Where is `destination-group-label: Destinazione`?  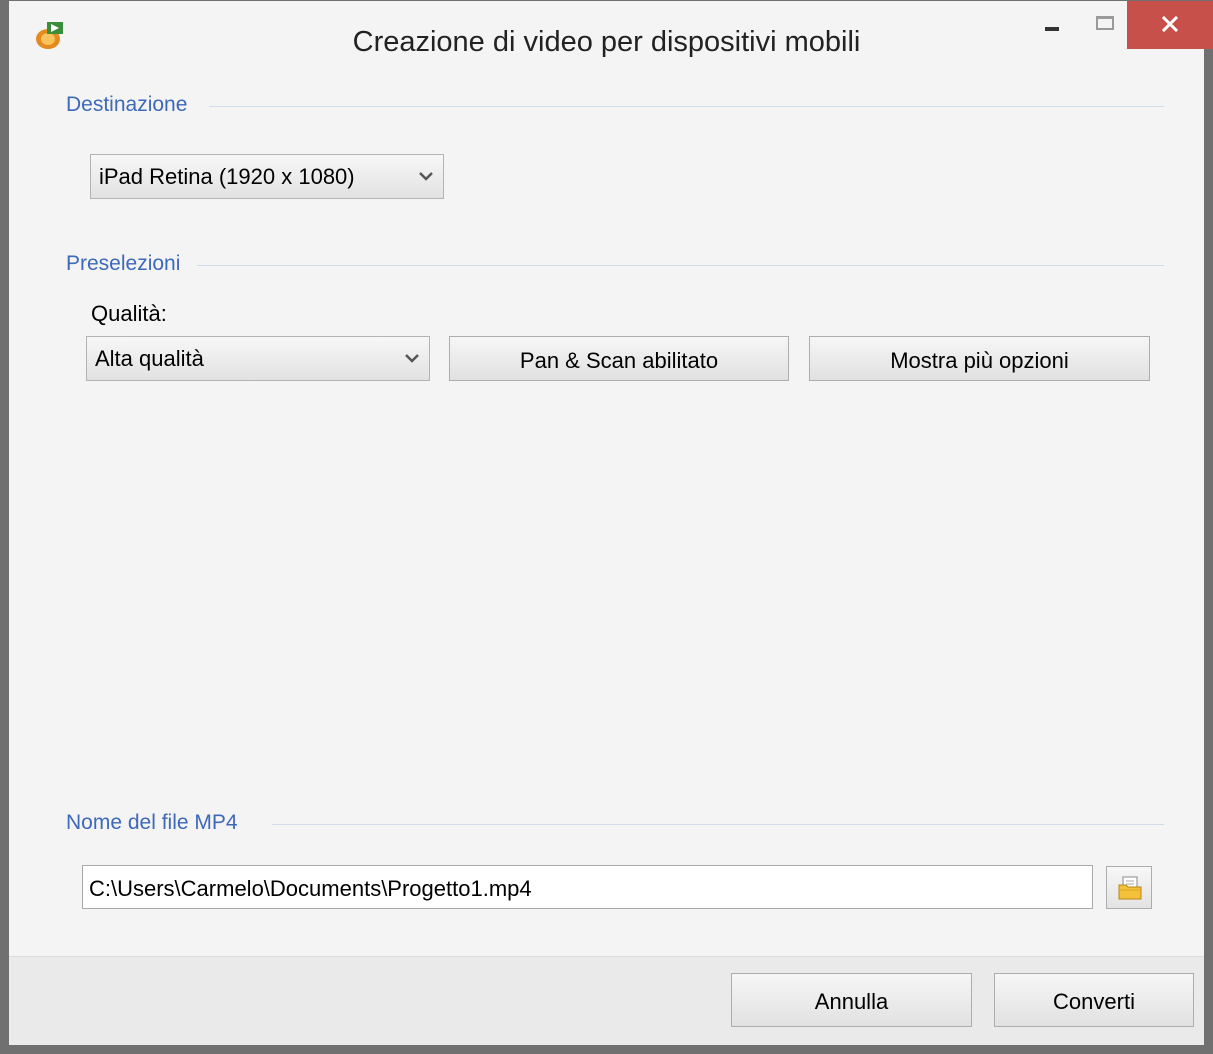
destination-group-label: Destinazione is located at coordinates (127, 104).